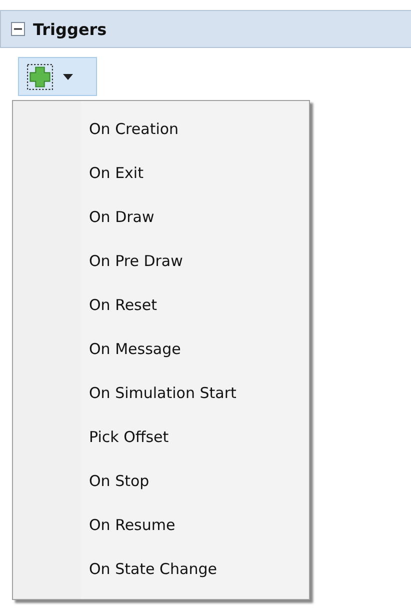  Describe the element at coordinates (161, 173) in the screenshot. I see `menu-item: On Exit` at that location.